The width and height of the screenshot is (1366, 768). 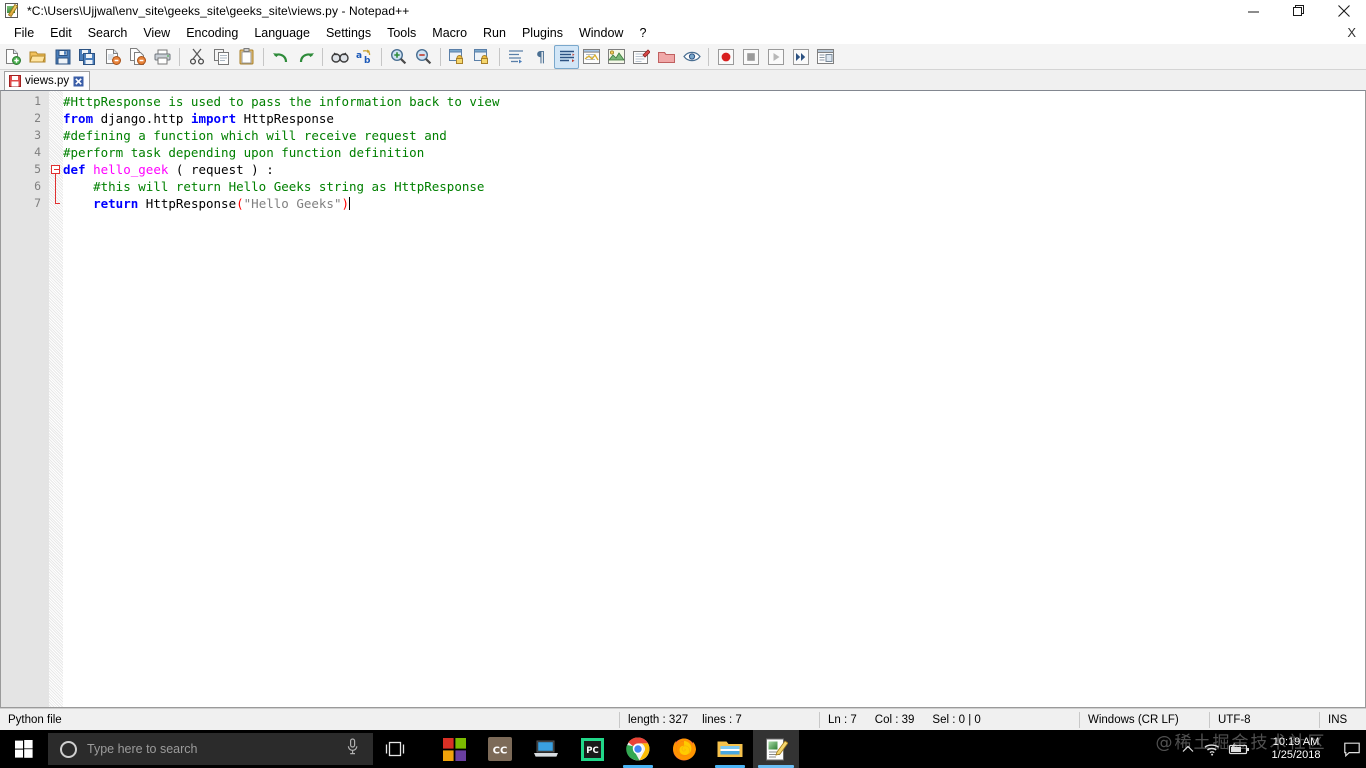 What do you see at coordinates (196, 57) in the screenshot?
I see `cut-icon` at bounding box center [196, 57].